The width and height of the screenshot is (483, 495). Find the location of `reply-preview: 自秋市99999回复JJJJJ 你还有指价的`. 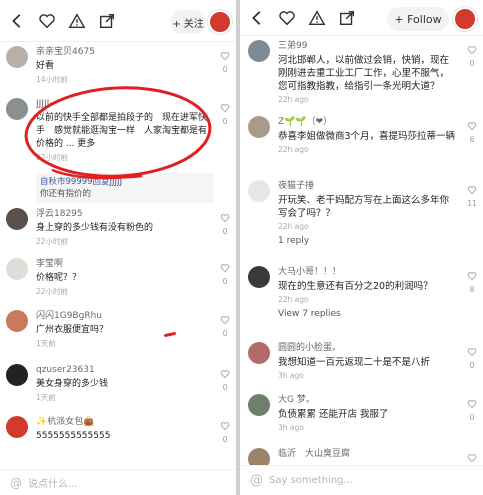

reply-preview: 自秋市99999回复JJJJJ 你还有指价的 is located at coordinates (125, 188).